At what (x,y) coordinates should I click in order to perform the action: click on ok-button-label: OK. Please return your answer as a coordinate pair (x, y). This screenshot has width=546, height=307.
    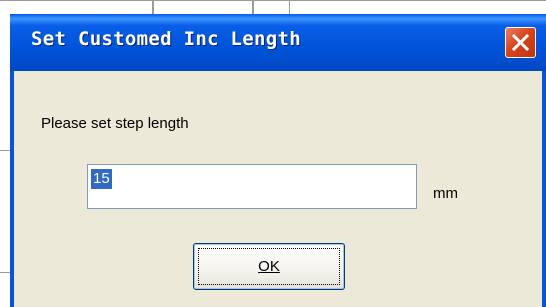
    Looking at the image, I should click on (269, 266).